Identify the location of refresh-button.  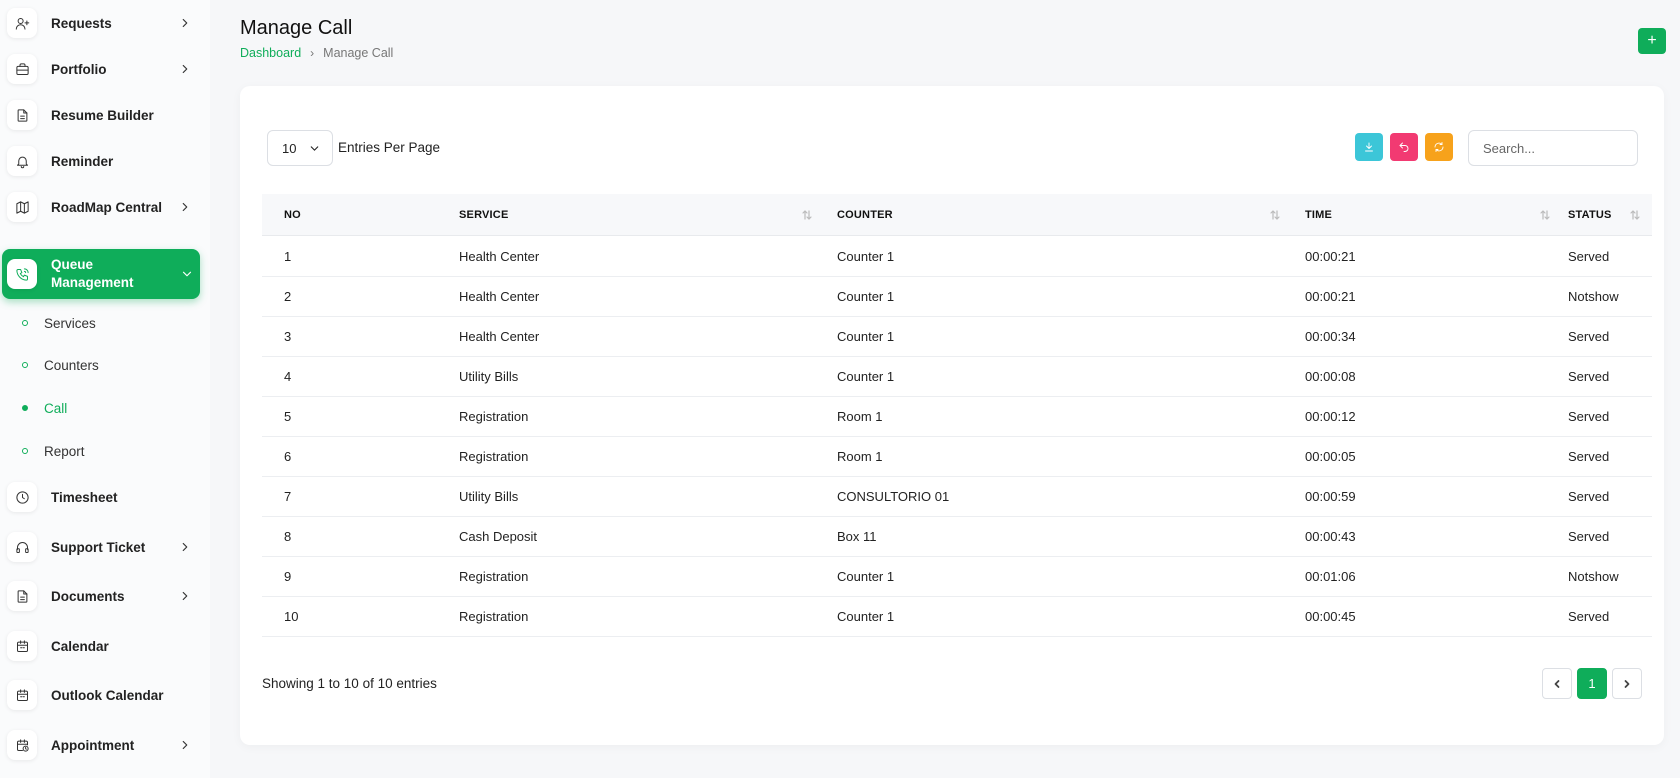
(1439, 147).